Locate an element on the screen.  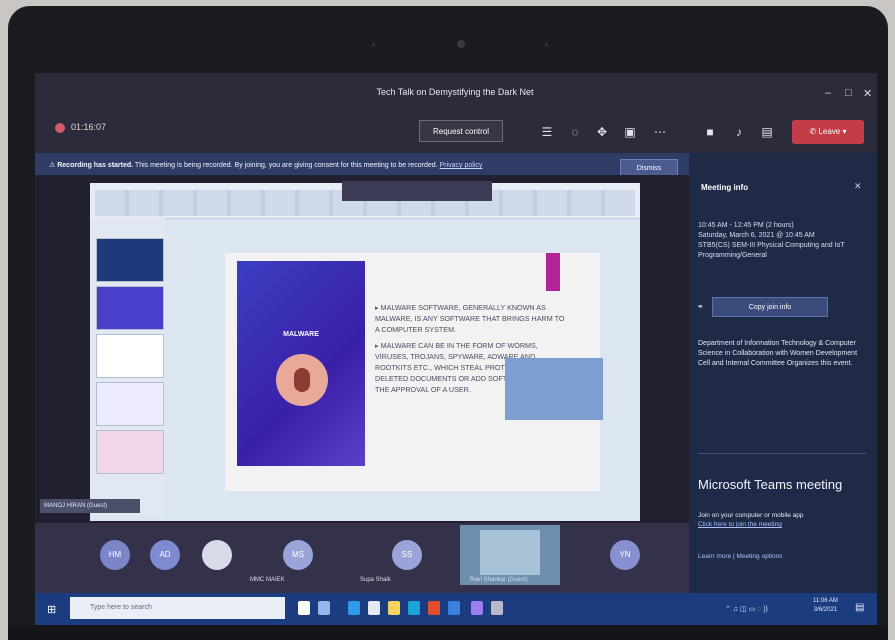
slide-title: MALWARE is located at coordinates (301, 334).